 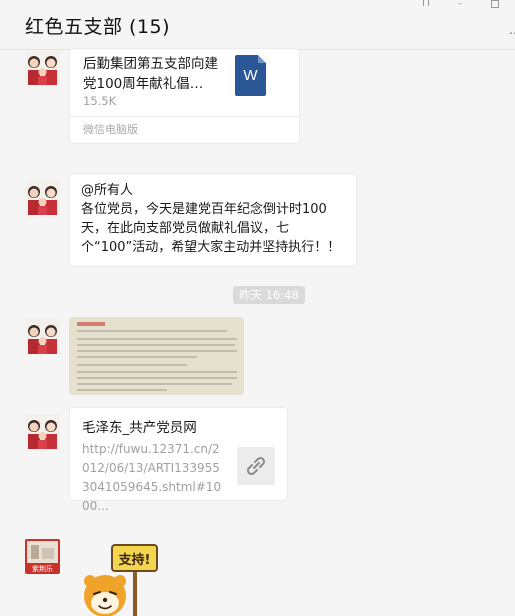 I want to click on file-source: 微信电脑版, so click(x=110, y=129).